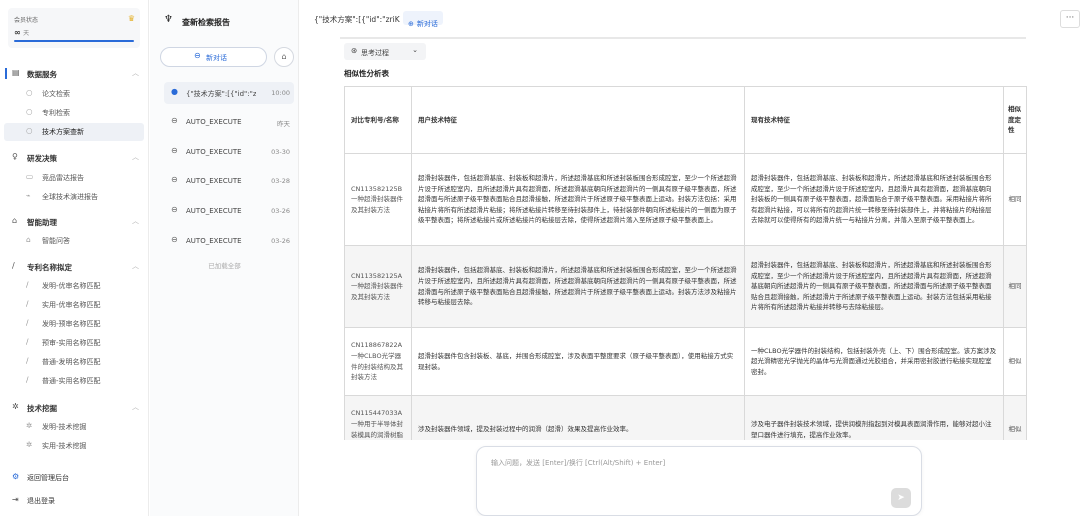  What do you see at coordinates (378, 361) in the screenshot?
I see `table-cell-patent: CN118867822A一种CLBO光学器件的封装结构及其封装方法` at bounding box center [378, 361].